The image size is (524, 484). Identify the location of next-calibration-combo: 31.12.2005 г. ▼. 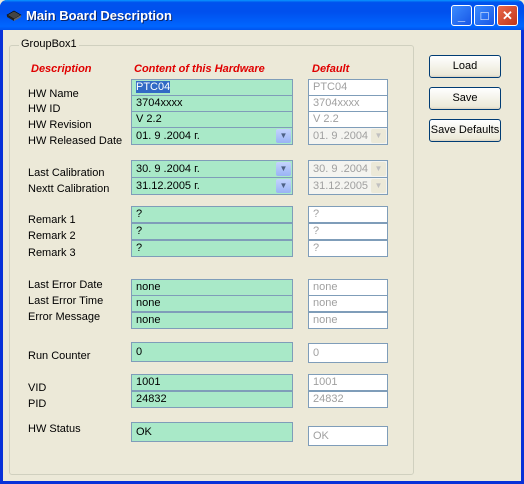
(212, 186).